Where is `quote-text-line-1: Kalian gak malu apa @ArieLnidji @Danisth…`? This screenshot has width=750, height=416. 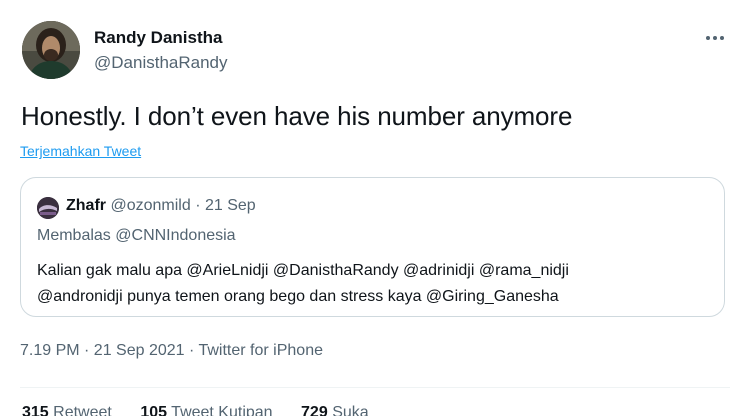 quote-text-line-1: Kalian gak malu apa @ArieLnidji @Danisth… is located at coordinates (303, 270).